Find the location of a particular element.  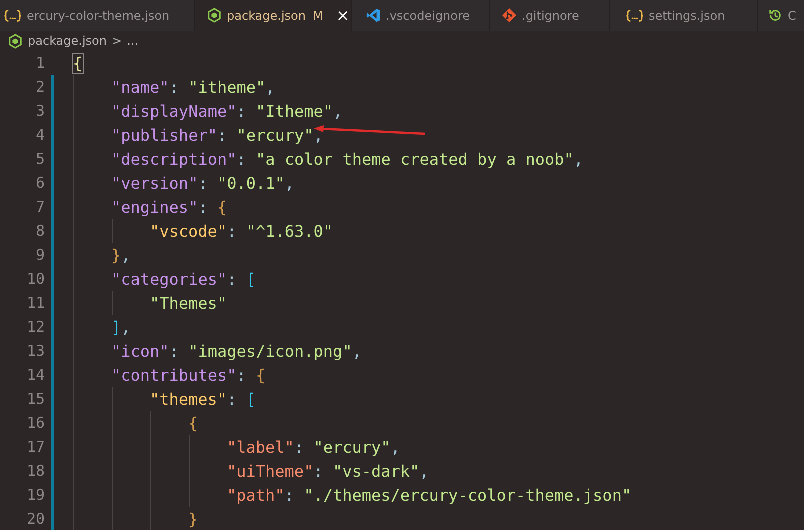

line-number: 4 is located at coordinates (39, 135).